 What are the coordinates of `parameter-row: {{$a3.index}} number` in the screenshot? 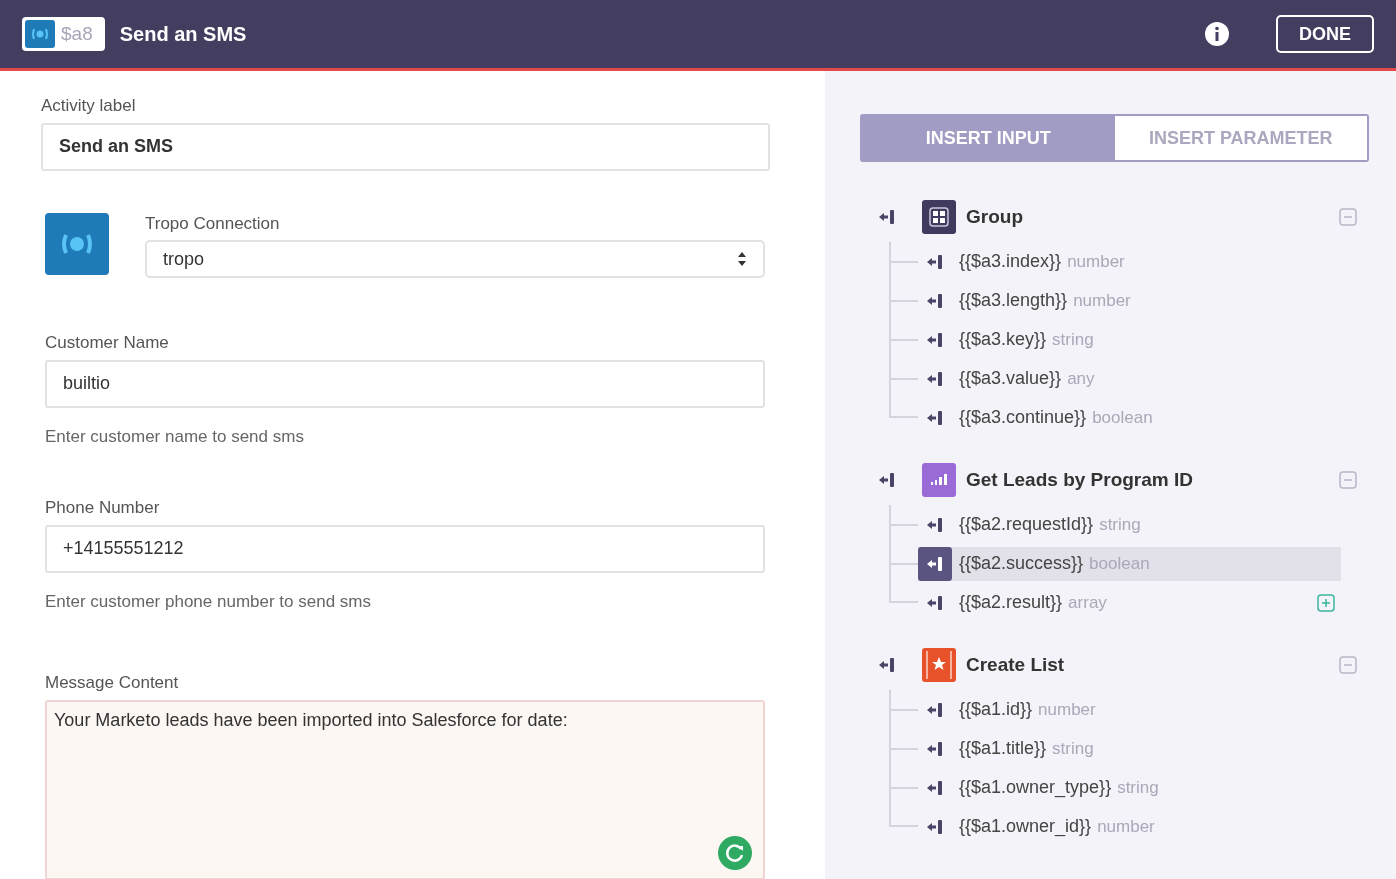 It's located at (1129, 261).